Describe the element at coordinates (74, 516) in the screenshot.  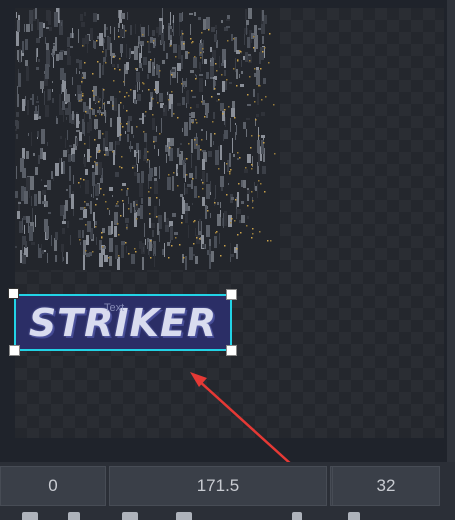
I see `pointer-icon` at that location.